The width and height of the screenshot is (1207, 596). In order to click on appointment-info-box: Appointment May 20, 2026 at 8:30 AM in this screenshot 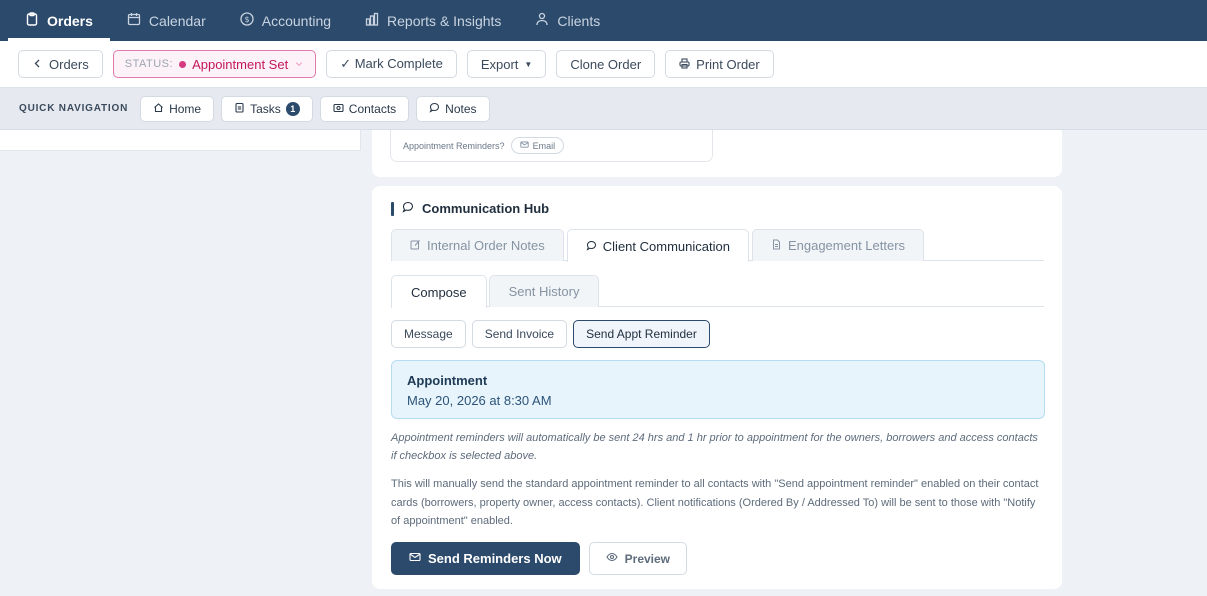, I will do `click(718, 389)`.